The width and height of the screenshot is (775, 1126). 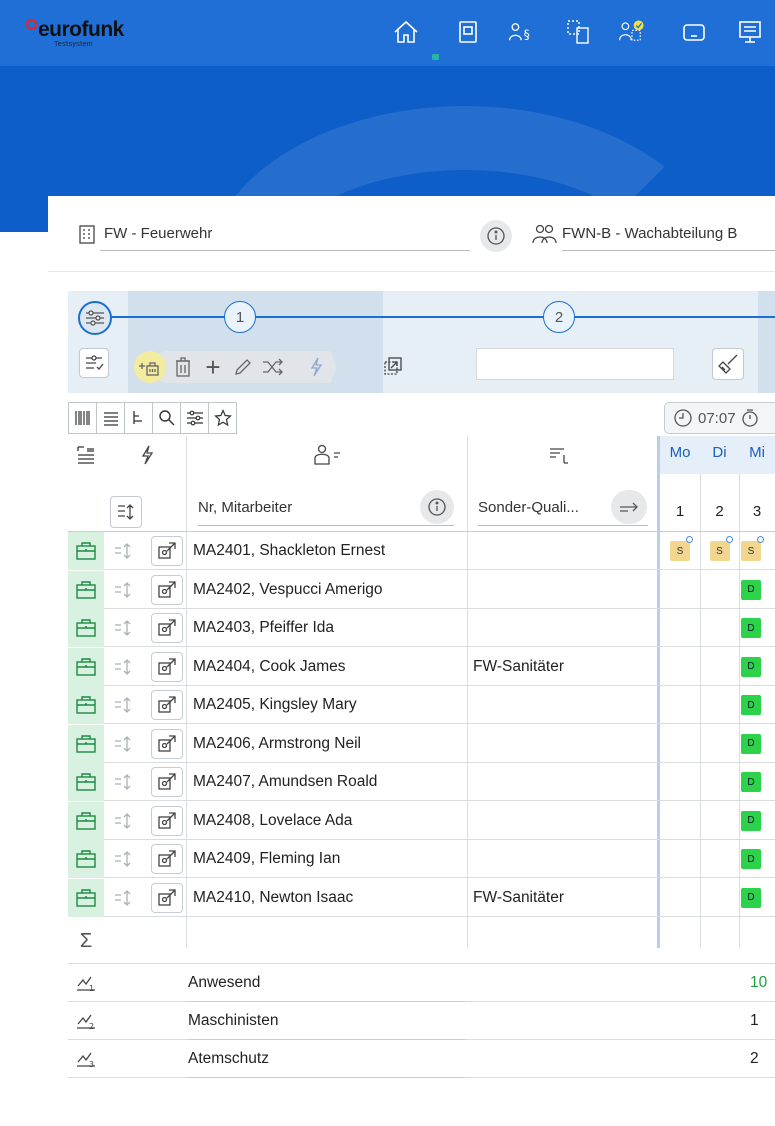 What do you see at coordinates (110, 418) in the screenshot?
I see `list-icon` at bounding box center [110, 418].